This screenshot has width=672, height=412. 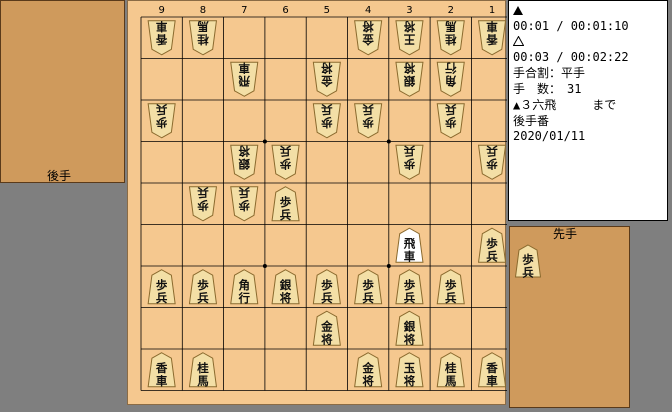 I want to click on sente-piece-stand: 先手 歩兵, so click(x=569, y=317).